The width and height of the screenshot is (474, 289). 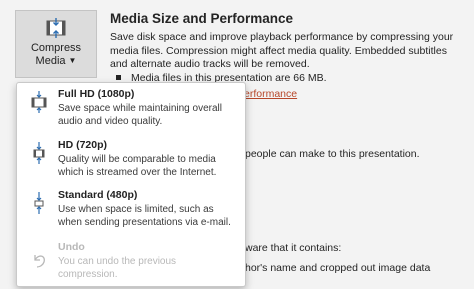 What do you see at coordinates (83, 145) in the screenshot?
I see `menu-item-title: HD (720p)` at bounding box center [83, 145].